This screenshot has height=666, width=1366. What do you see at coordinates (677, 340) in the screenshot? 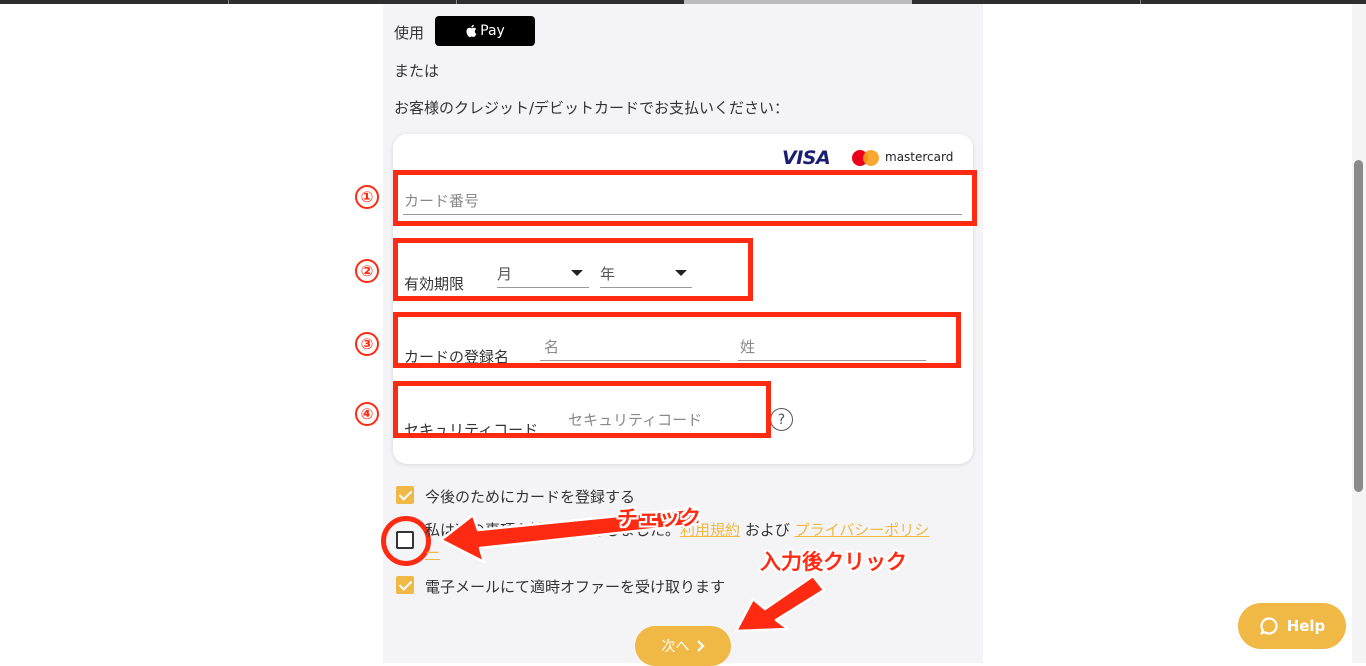
I see `highlight-cardholder` at bounding box center [677, 340].